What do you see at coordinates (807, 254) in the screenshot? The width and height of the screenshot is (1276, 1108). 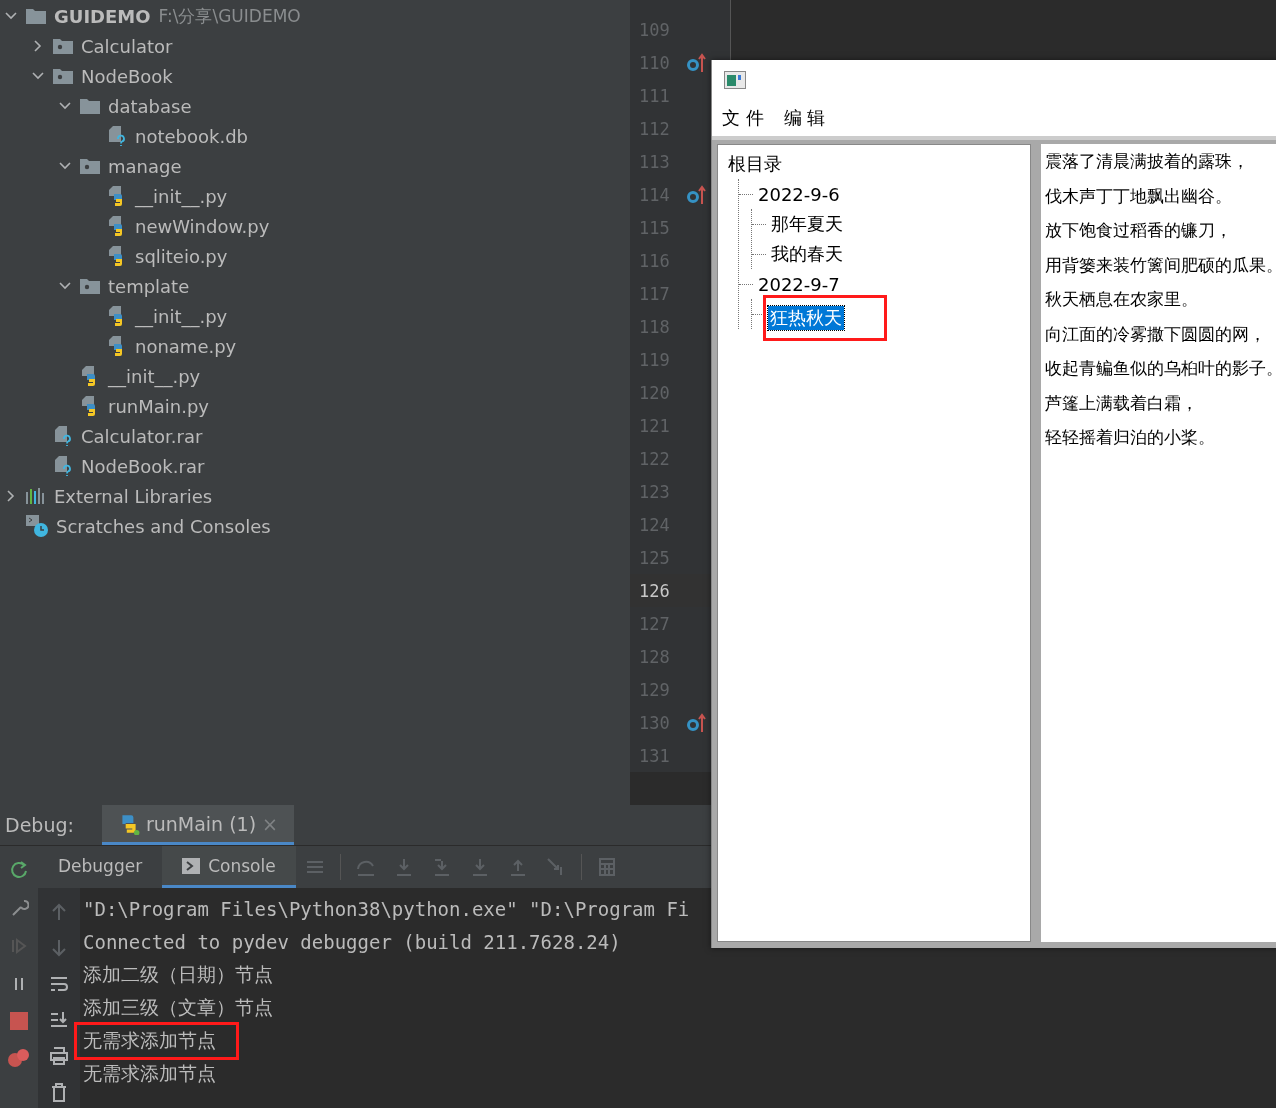 I see `tree-node: 我的春天` at bounding box center [807, 254].